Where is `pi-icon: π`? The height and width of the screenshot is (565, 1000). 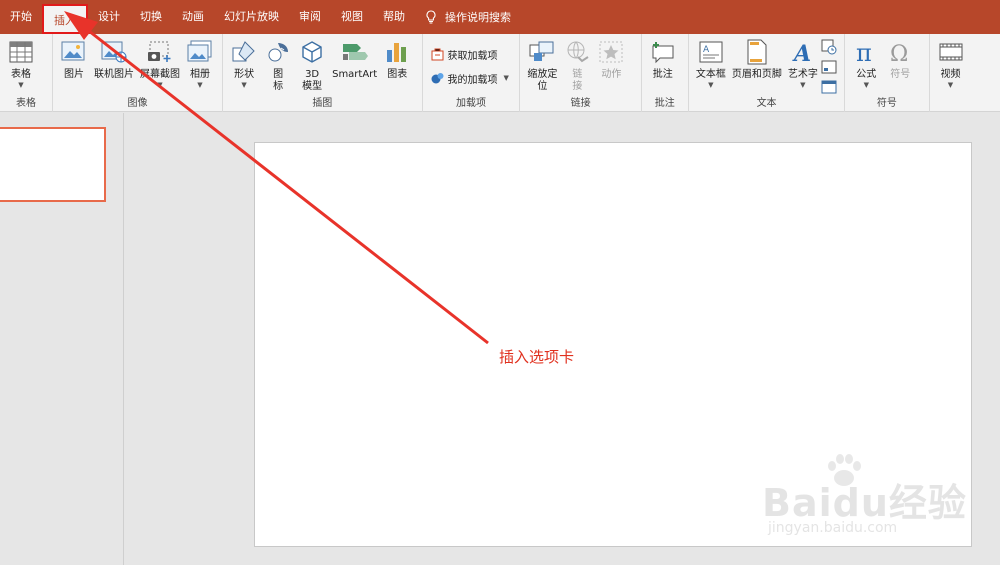
pi-icon: π is located at coordinates (864, 52).